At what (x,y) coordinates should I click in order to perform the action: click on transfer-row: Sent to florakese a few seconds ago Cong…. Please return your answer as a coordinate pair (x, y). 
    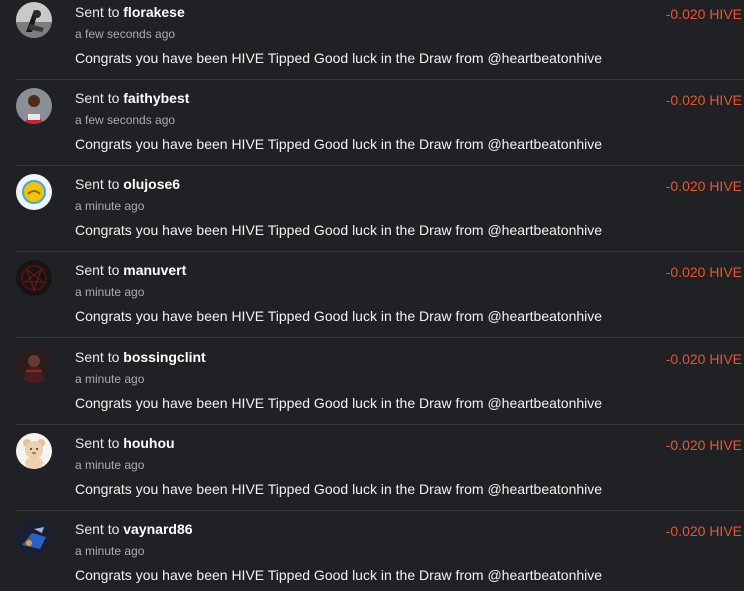
    Looking at the image, I should click on (372, 43).